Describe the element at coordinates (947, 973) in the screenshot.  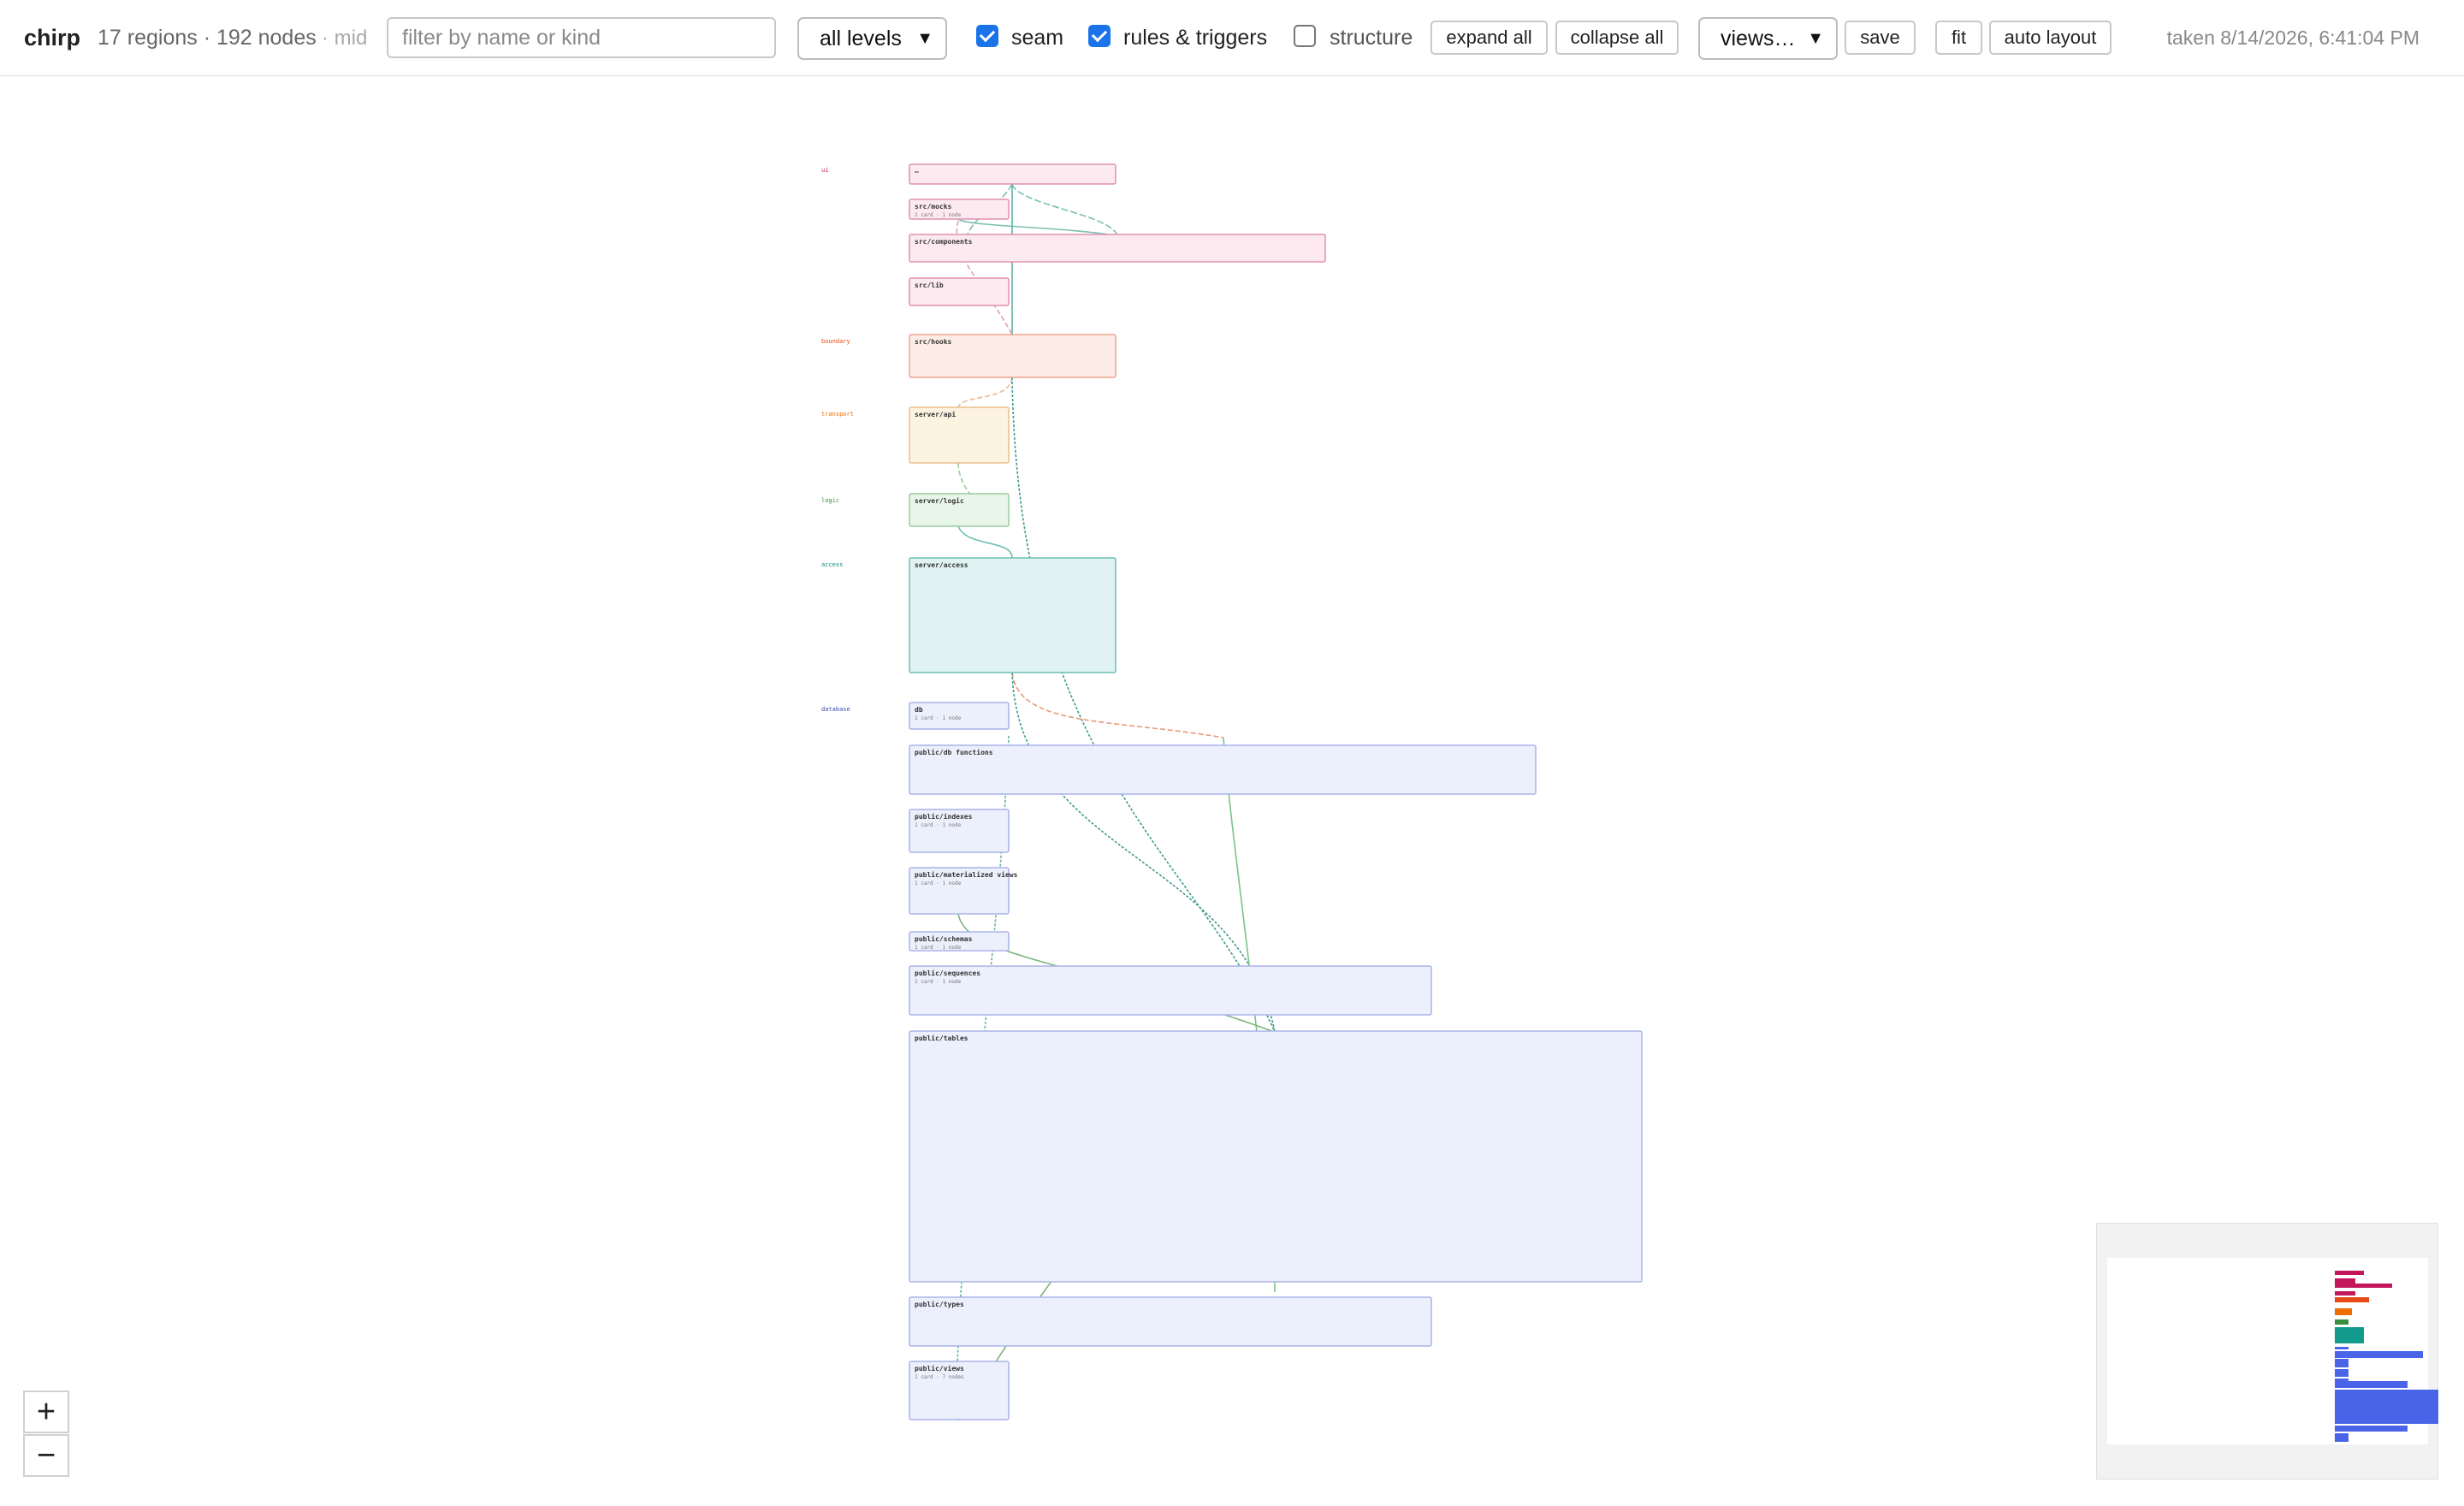
I see `sequences-region-title: public/sequences` at that location.